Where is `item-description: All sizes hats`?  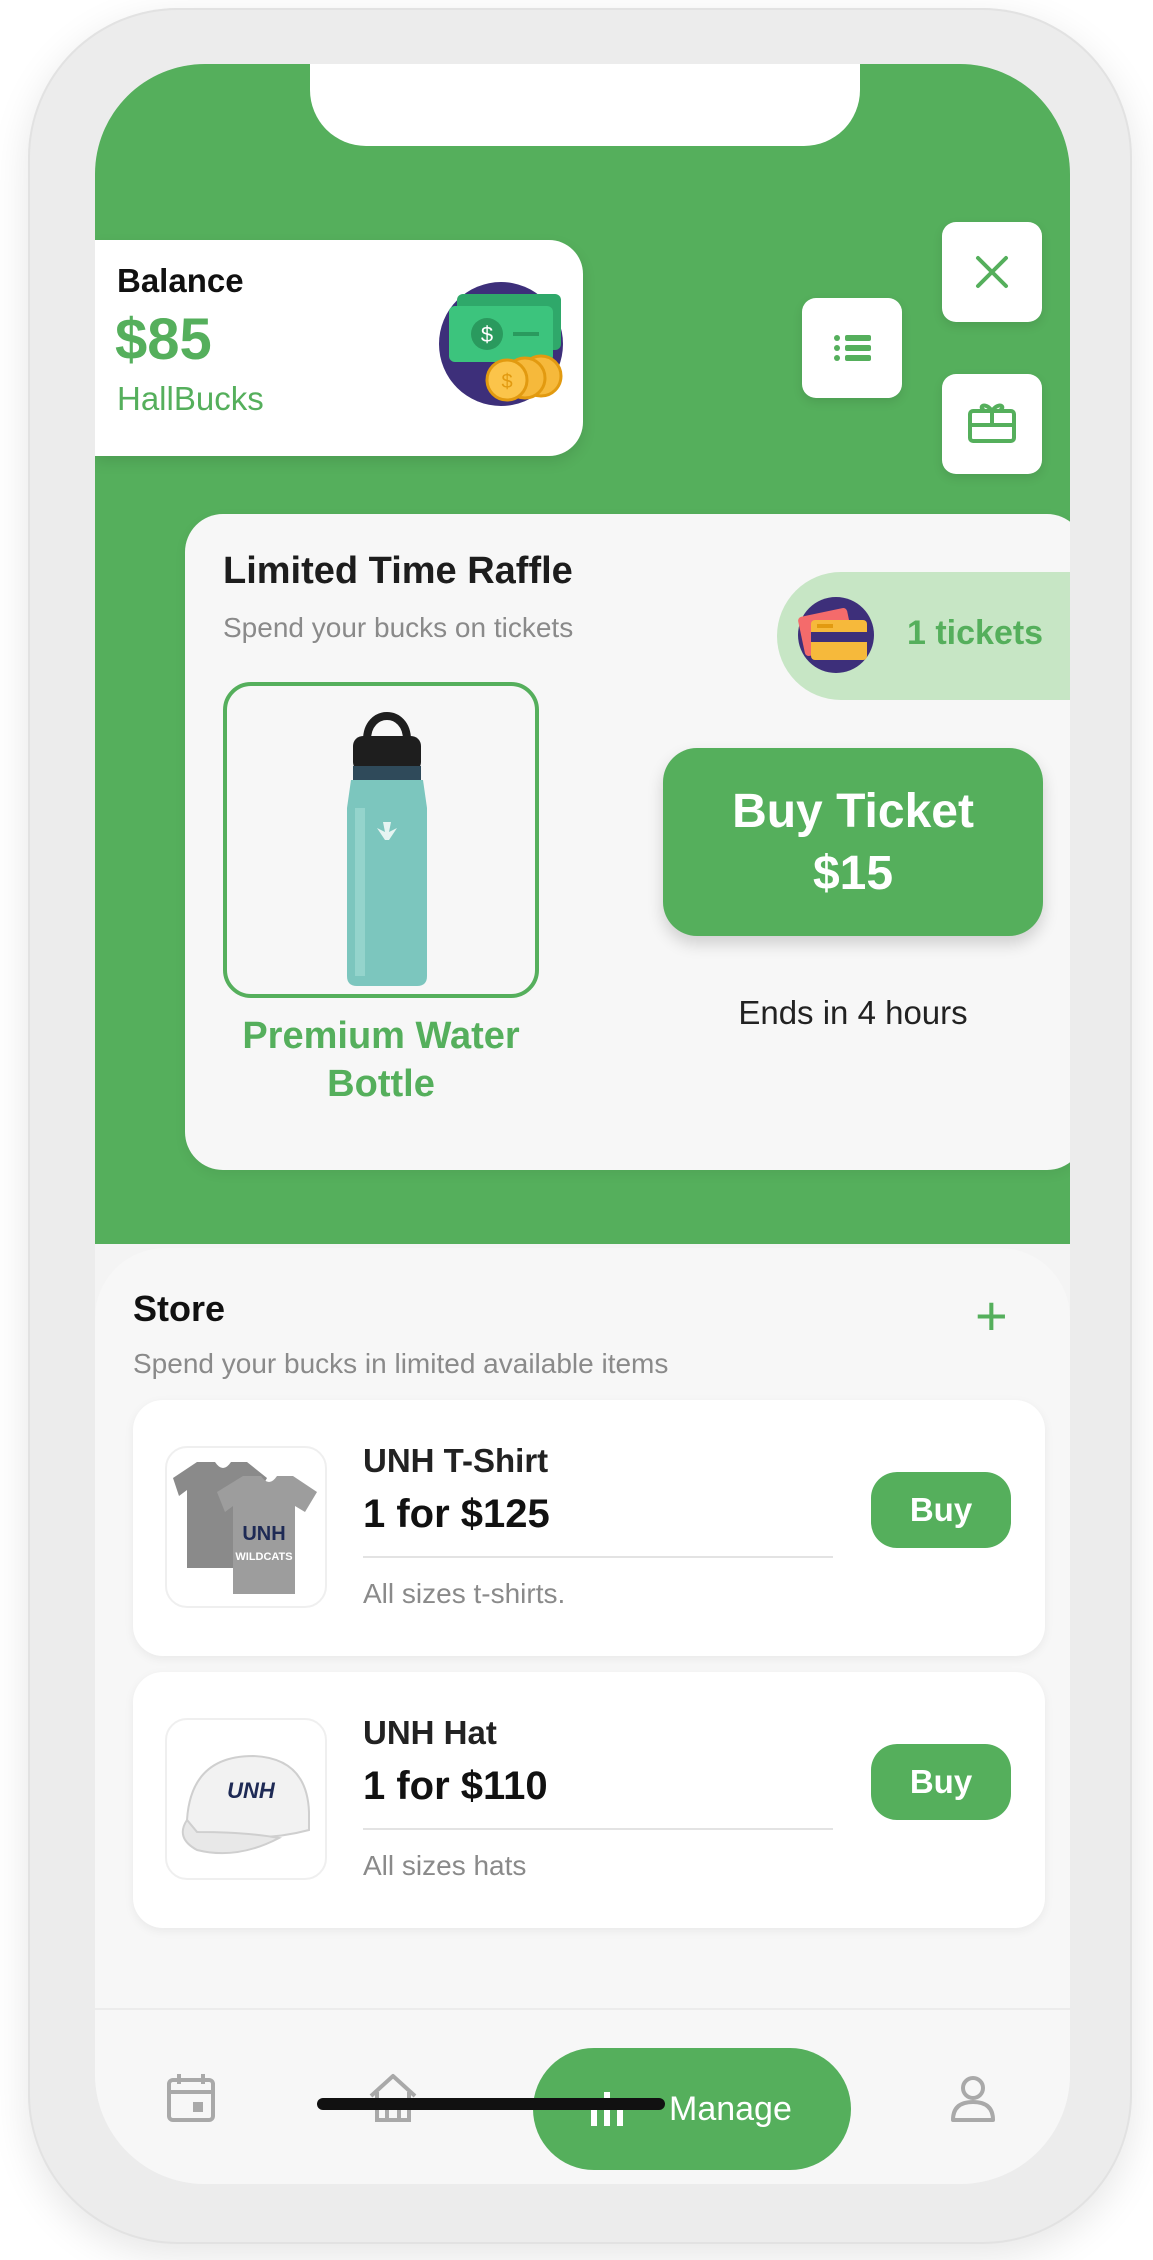 item-description: All sizes hats is located at coordinates (445, 1865).